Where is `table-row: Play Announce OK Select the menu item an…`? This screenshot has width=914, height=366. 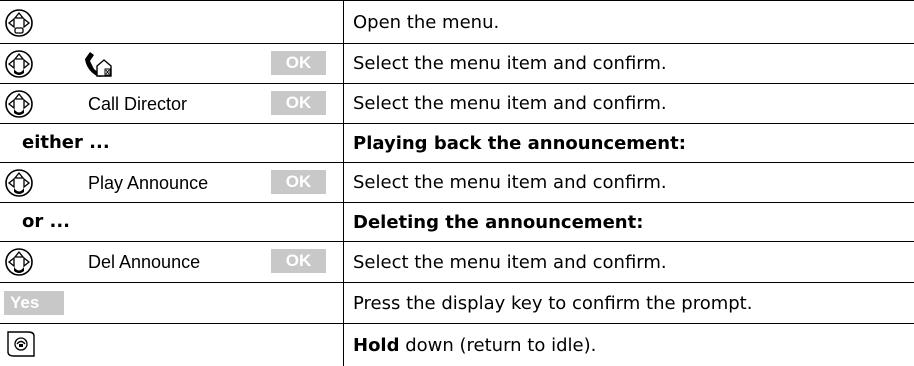 table-row: Play Announce OK Select the menu item an… is located at coordinates (457, 183).